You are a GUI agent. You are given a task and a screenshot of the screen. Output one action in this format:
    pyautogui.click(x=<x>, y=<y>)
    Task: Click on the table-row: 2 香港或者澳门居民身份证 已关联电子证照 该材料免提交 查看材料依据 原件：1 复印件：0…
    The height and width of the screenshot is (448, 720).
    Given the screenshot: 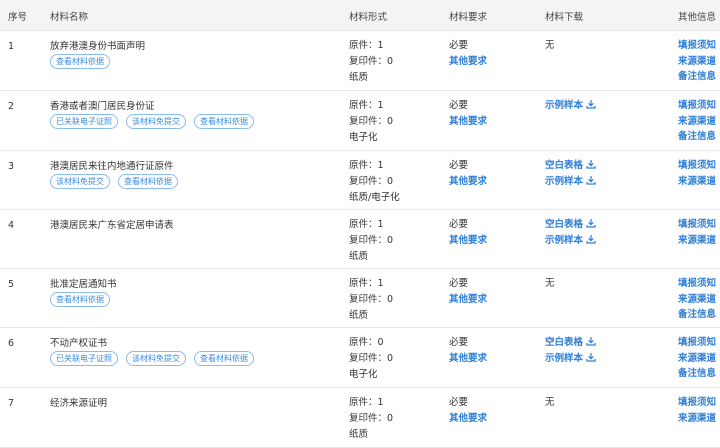 What is the action you would take?
    pyautogui.click(x=360, y=120)
    